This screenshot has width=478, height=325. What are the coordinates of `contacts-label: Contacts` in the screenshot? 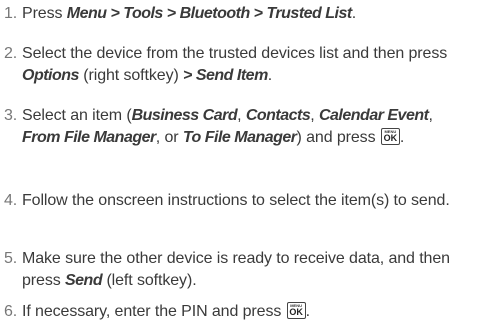 It's located at (278, 115).